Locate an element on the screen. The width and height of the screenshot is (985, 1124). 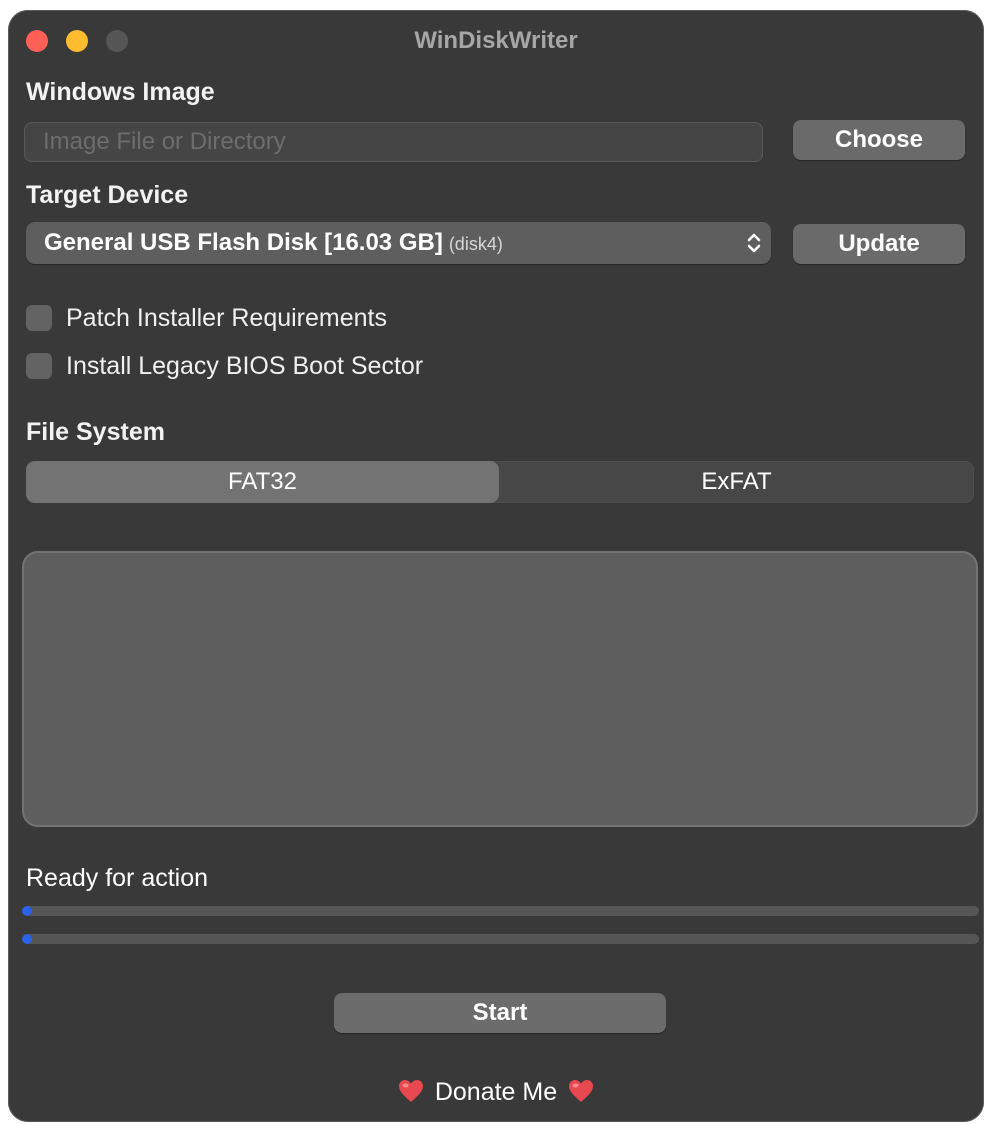
image-path-input: Image File or Directory is located at coordinates (393, 142).